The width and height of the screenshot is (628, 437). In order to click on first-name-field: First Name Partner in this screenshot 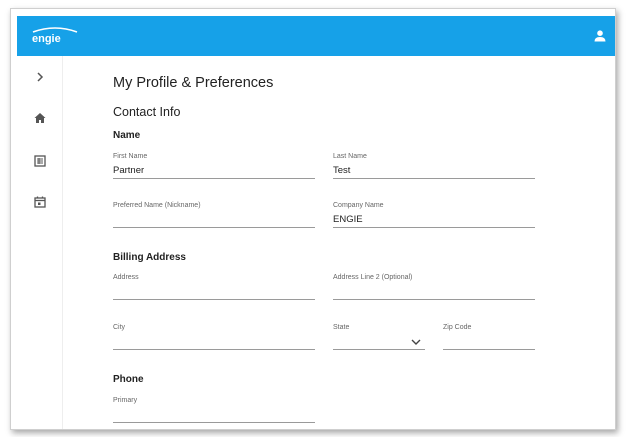, I will do `click(214, 165)`.